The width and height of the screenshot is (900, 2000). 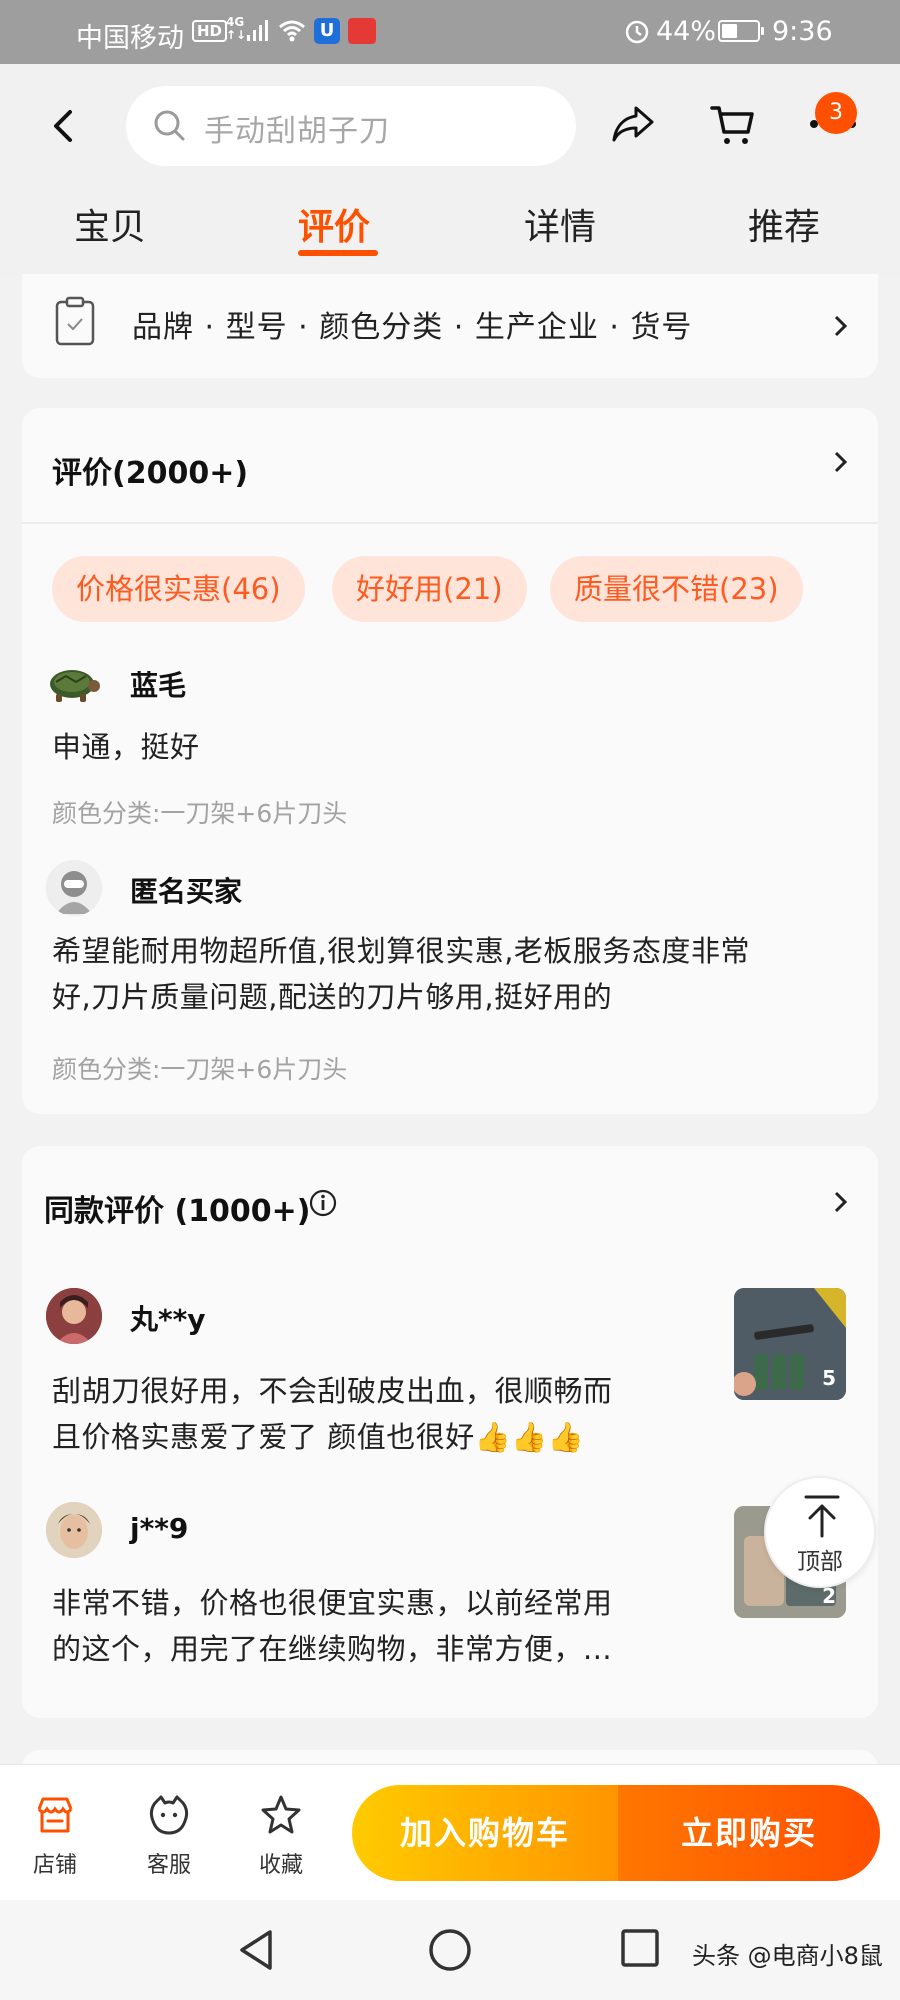 I want to click on clock: 9:36, so click(x=802, y=31).